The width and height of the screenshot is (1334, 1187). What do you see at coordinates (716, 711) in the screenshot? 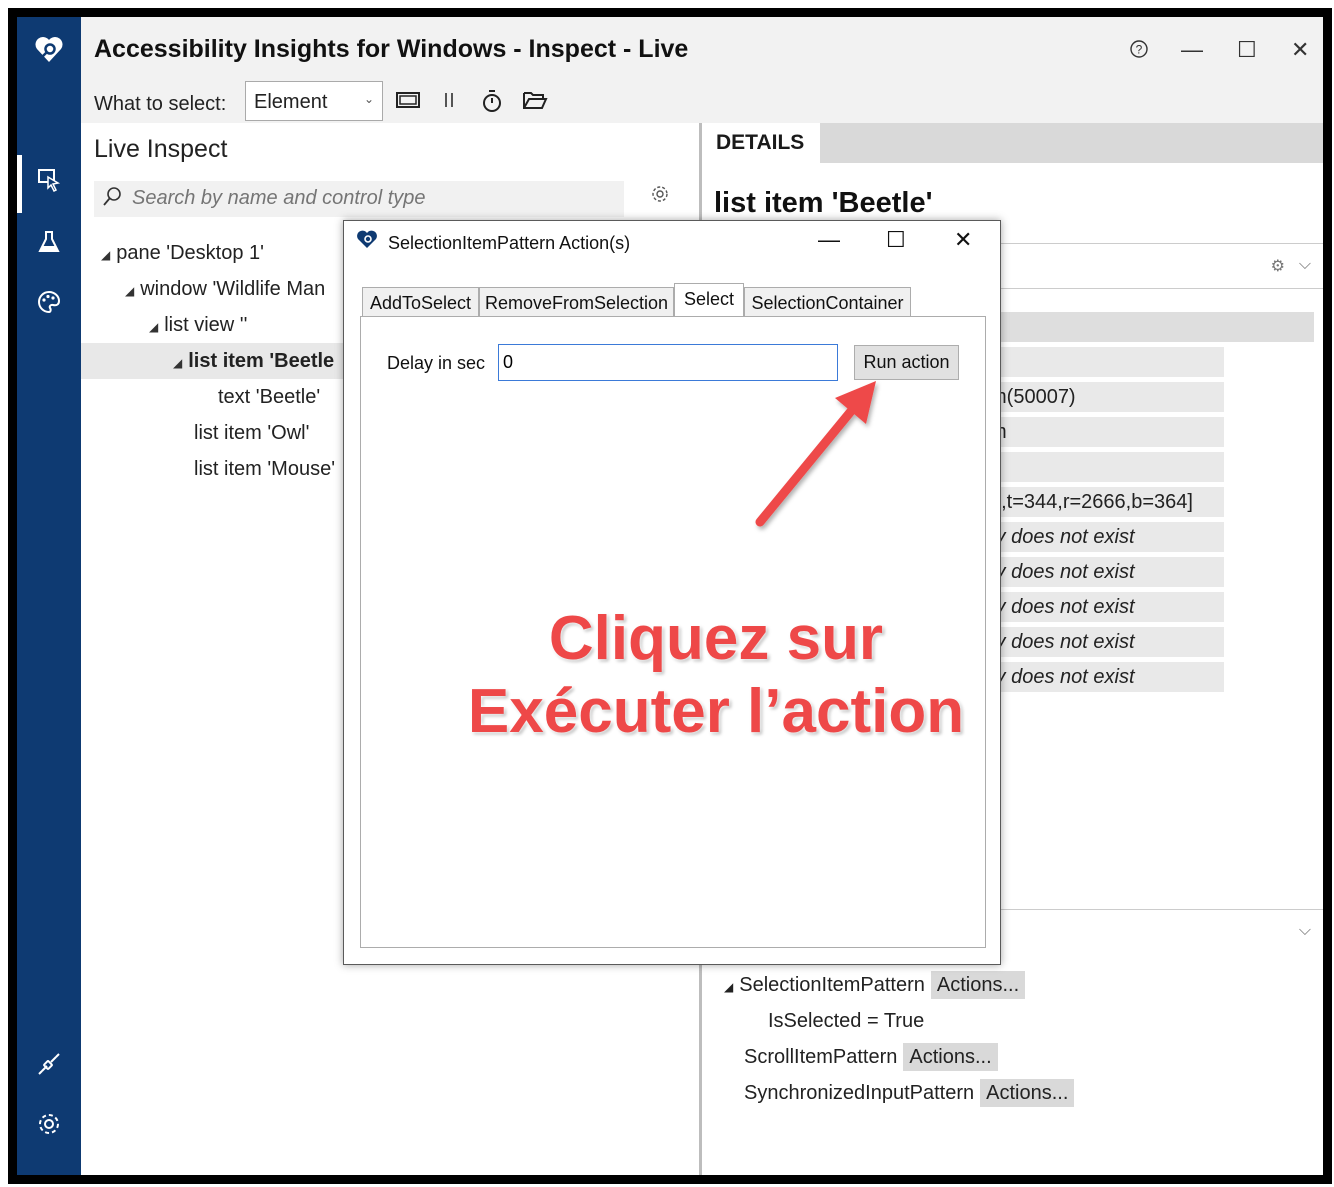
I see `annotation-text-line2: Exécuter l’action` at bounding box center [716, 711].